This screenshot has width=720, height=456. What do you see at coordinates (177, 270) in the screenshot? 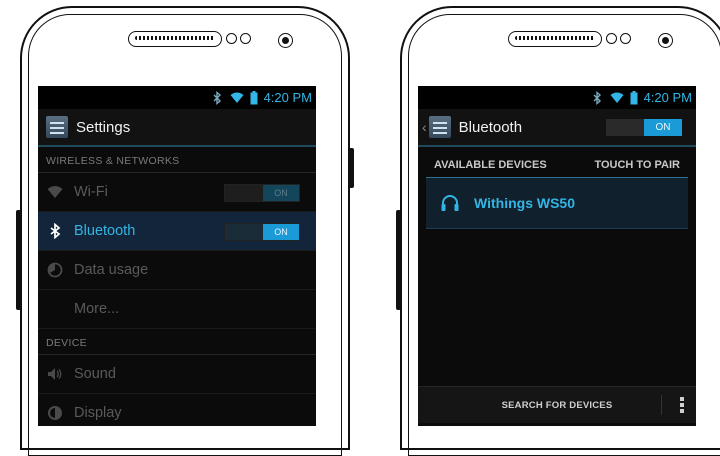
I see `settings-item-data-usage: Data usage` at bounding box center [177, 270].